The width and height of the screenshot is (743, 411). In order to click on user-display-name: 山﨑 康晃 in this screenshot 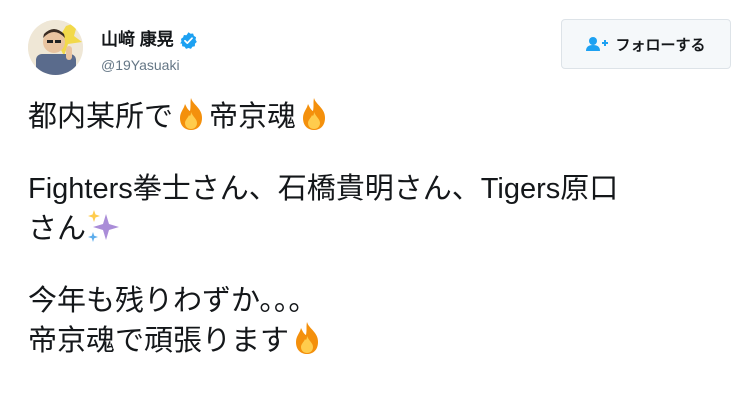, I will do `click(149, 40)`.